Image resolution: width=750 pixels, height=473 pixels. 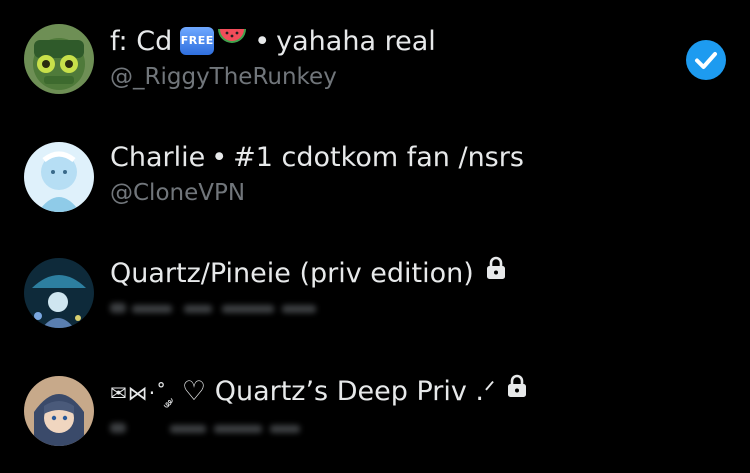 I want to click on selected-check-icon, so click(x=706, y=60).